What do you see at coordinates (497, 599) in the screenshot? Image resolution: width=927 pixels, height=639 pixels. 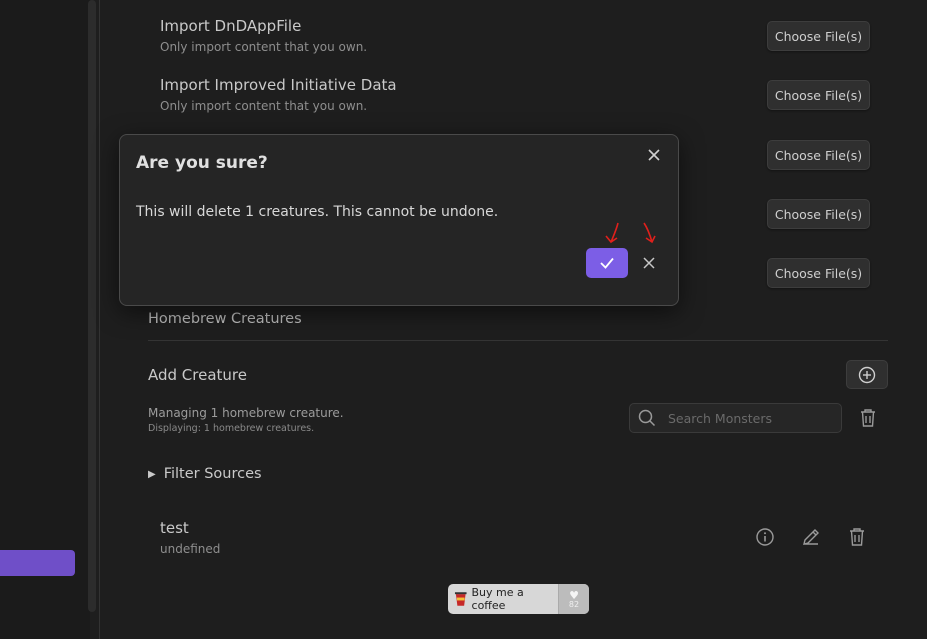 I see `coffee-label: Buy me a coffee` at bounding box center [497, 599].